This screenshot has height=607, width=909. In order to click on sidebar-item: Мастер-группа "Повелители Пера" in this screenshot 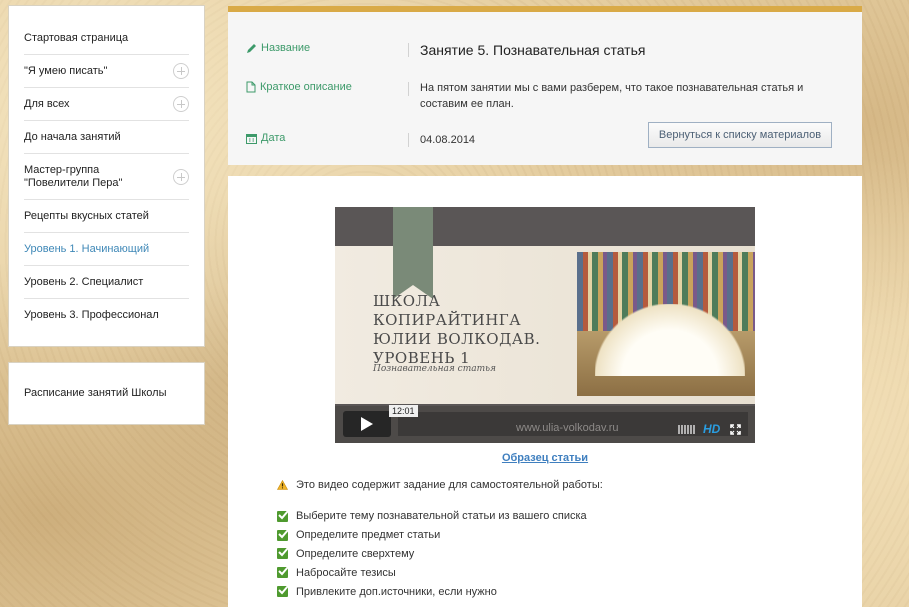, I will do `click(106, 177)`.